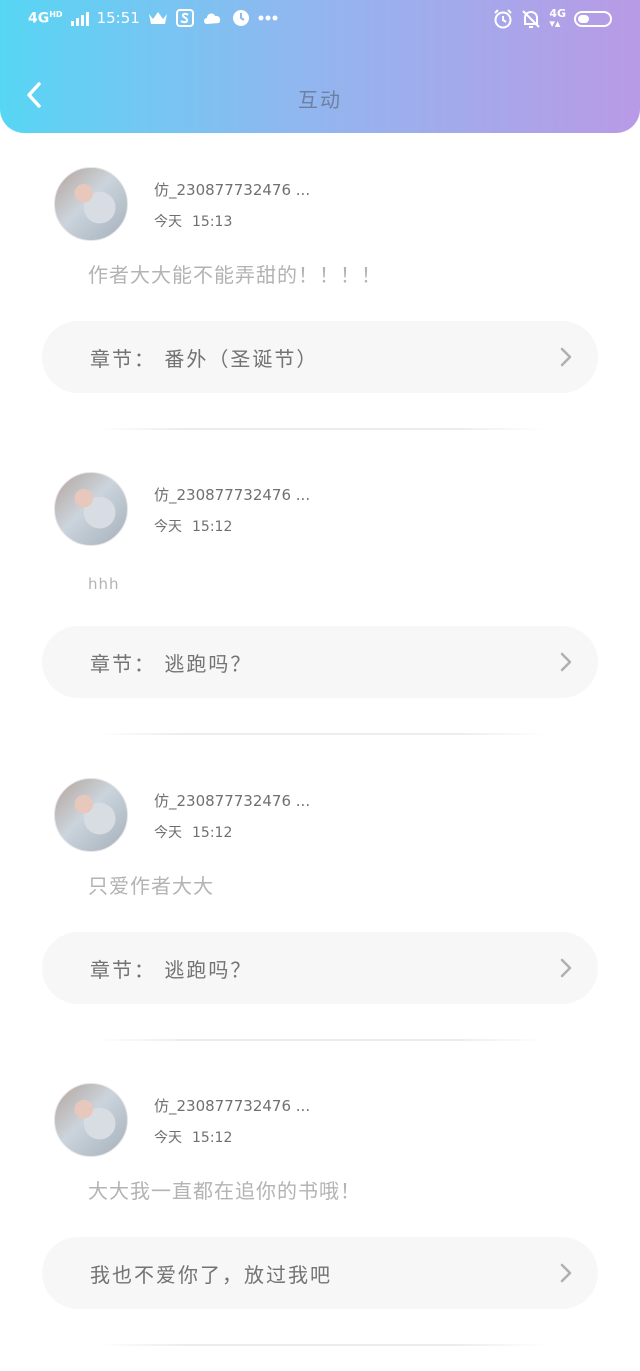 Image resolution: width=640 pixels, height=1371 pixels. Describe the element at coordinates (45, 18) in the screenshot. I see `network-indicator: 4GHD` at that location.